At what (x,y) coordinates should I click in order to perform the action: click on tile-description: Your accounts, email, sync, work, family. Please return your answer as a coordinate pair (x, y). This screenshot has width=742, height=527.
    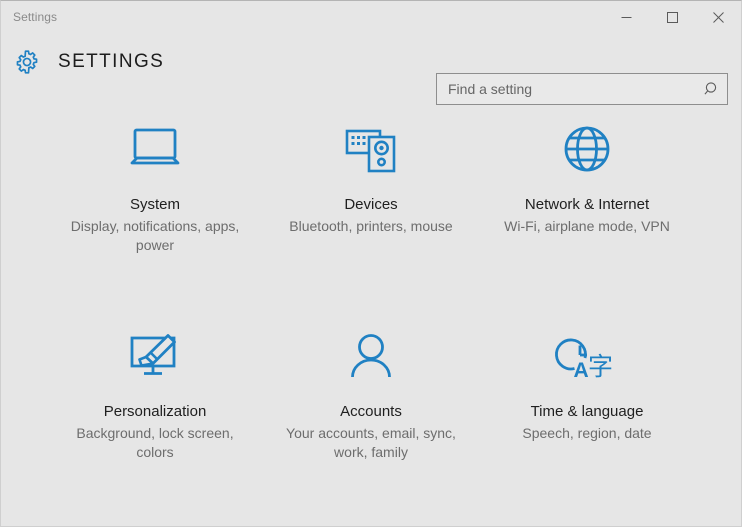
    Looking at the image, I should click on (371, 442).